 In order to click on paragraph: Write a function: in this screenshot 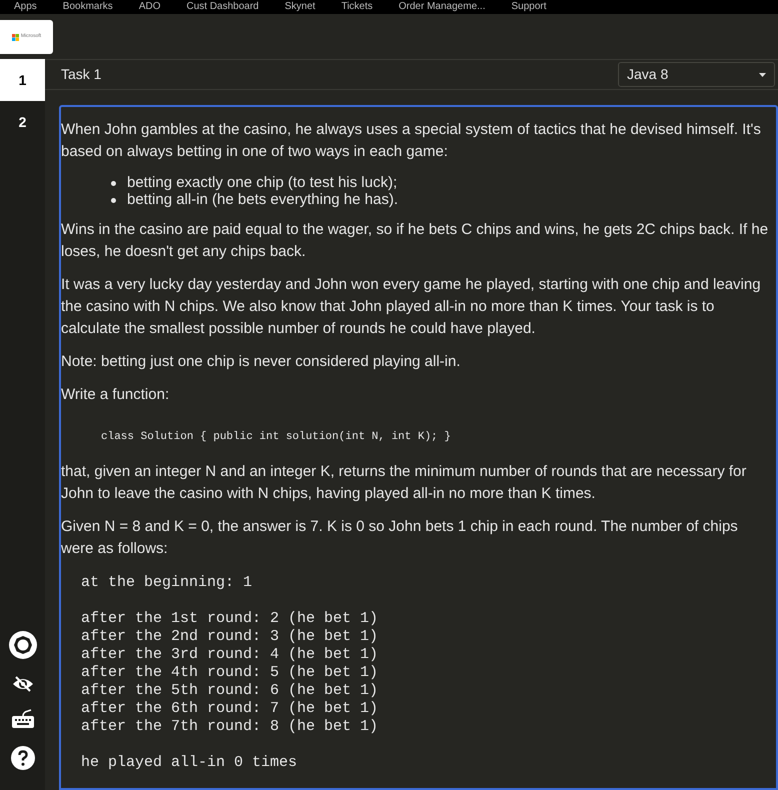, I will do `click(115, 395)`.